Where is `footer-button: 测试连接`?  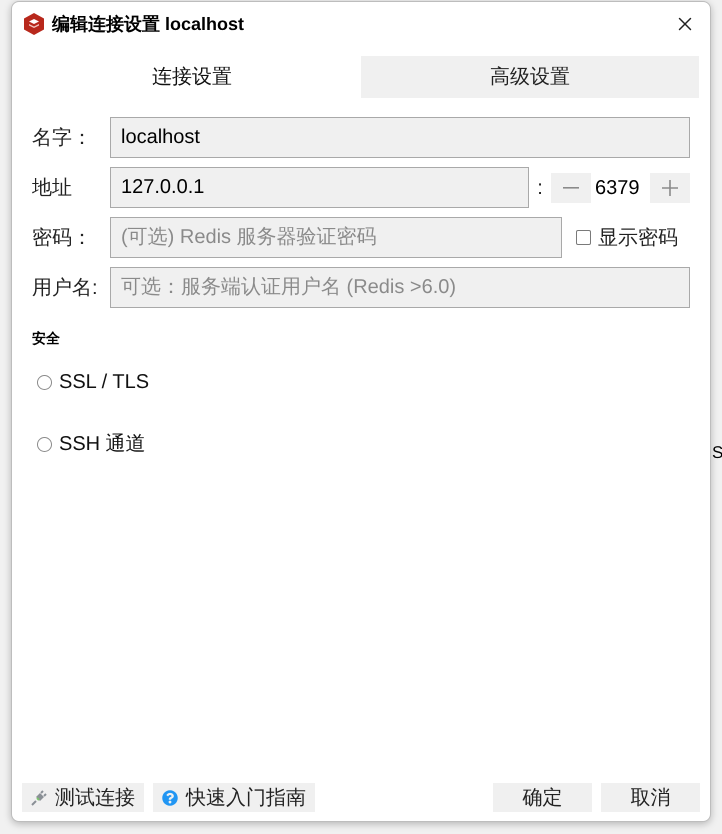
footer-button: 测试连接 is located at coordinates (83, 797).